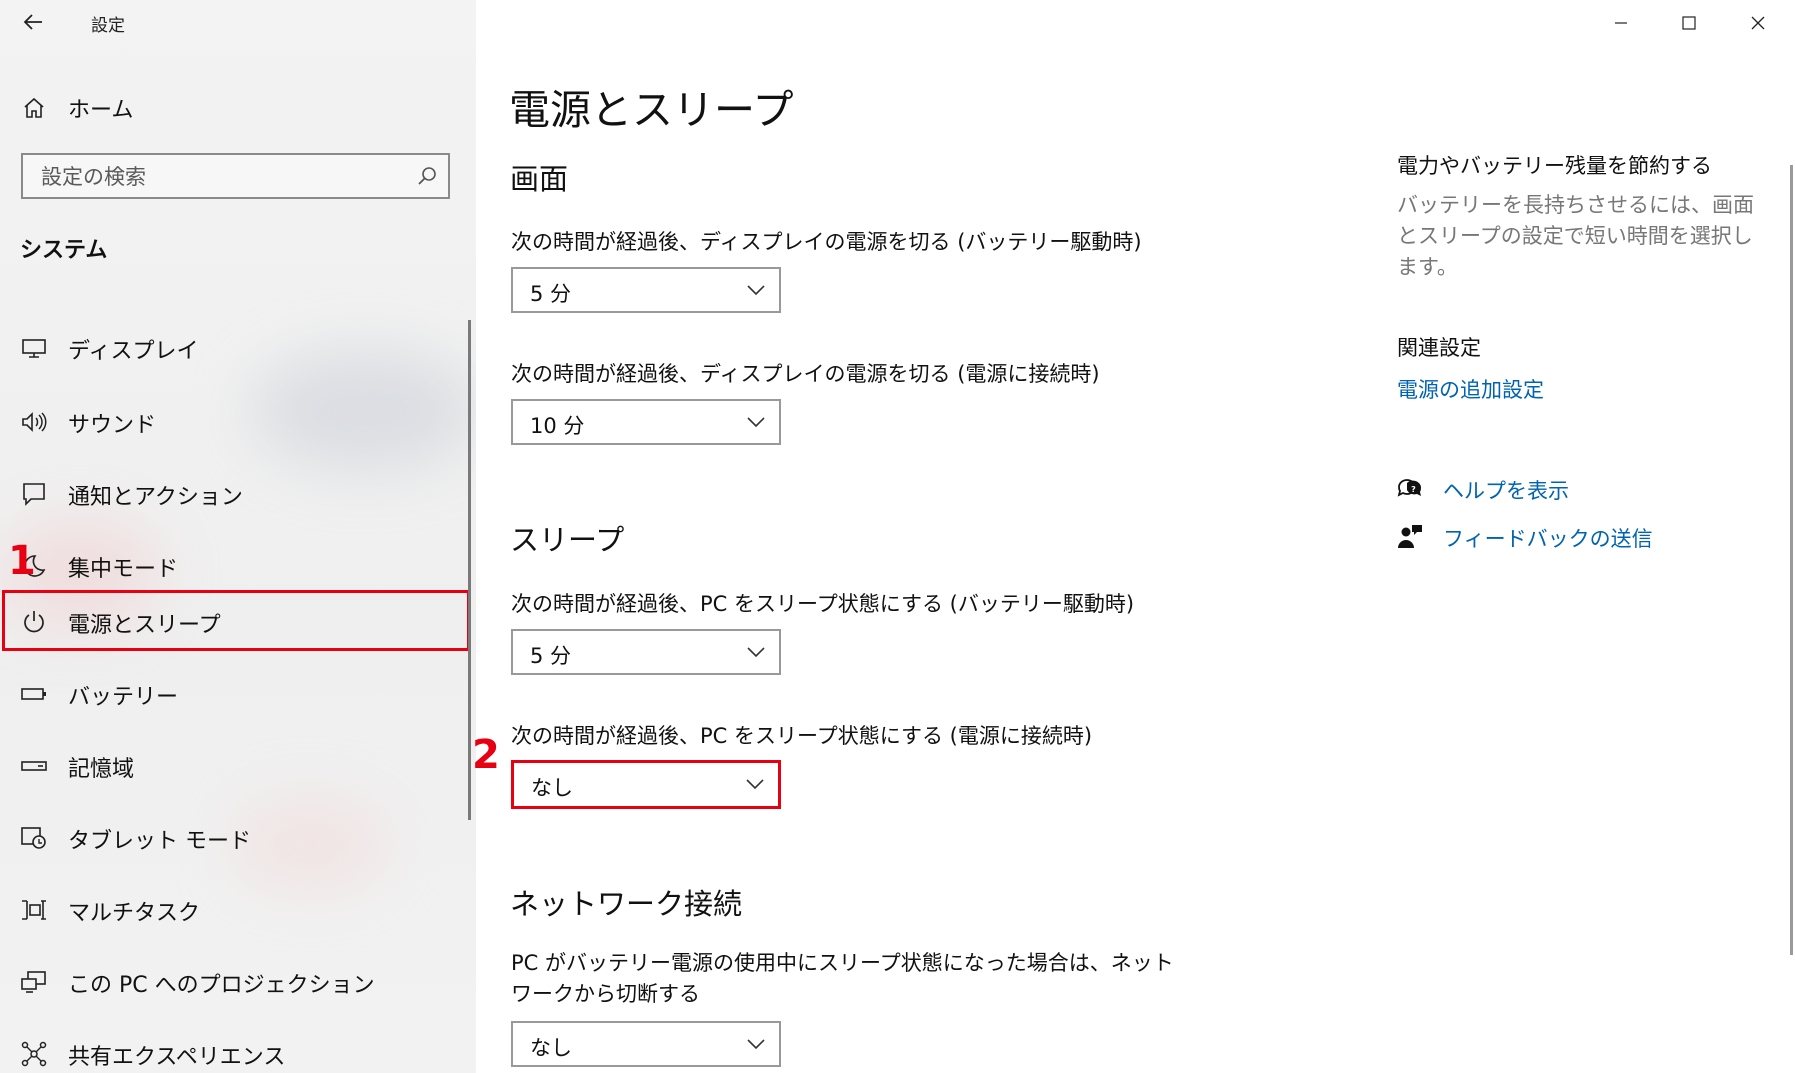 This screenshot has width=1795, height=1073. I want to click on back-button, so click(33, 22).